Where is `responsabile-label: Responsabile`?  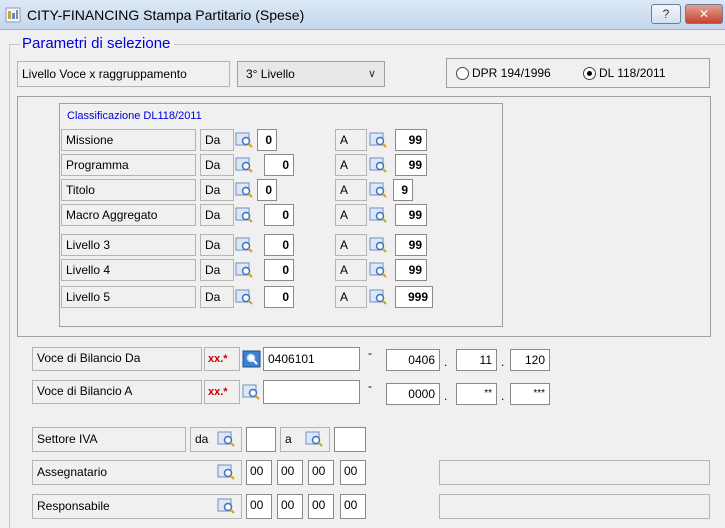 responsabile-label: Responsabile is located at coordinates (137, 506).